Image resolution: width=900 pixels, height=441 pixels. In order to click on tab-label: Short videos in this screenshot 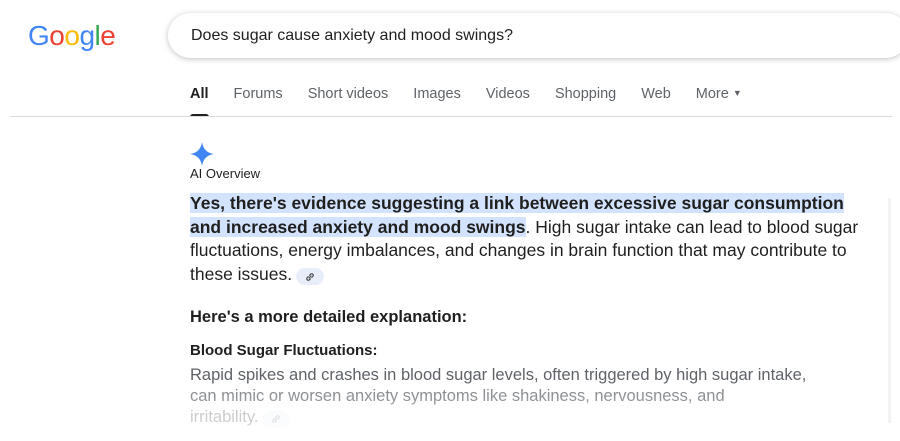, I will do `click(348, 94)`.